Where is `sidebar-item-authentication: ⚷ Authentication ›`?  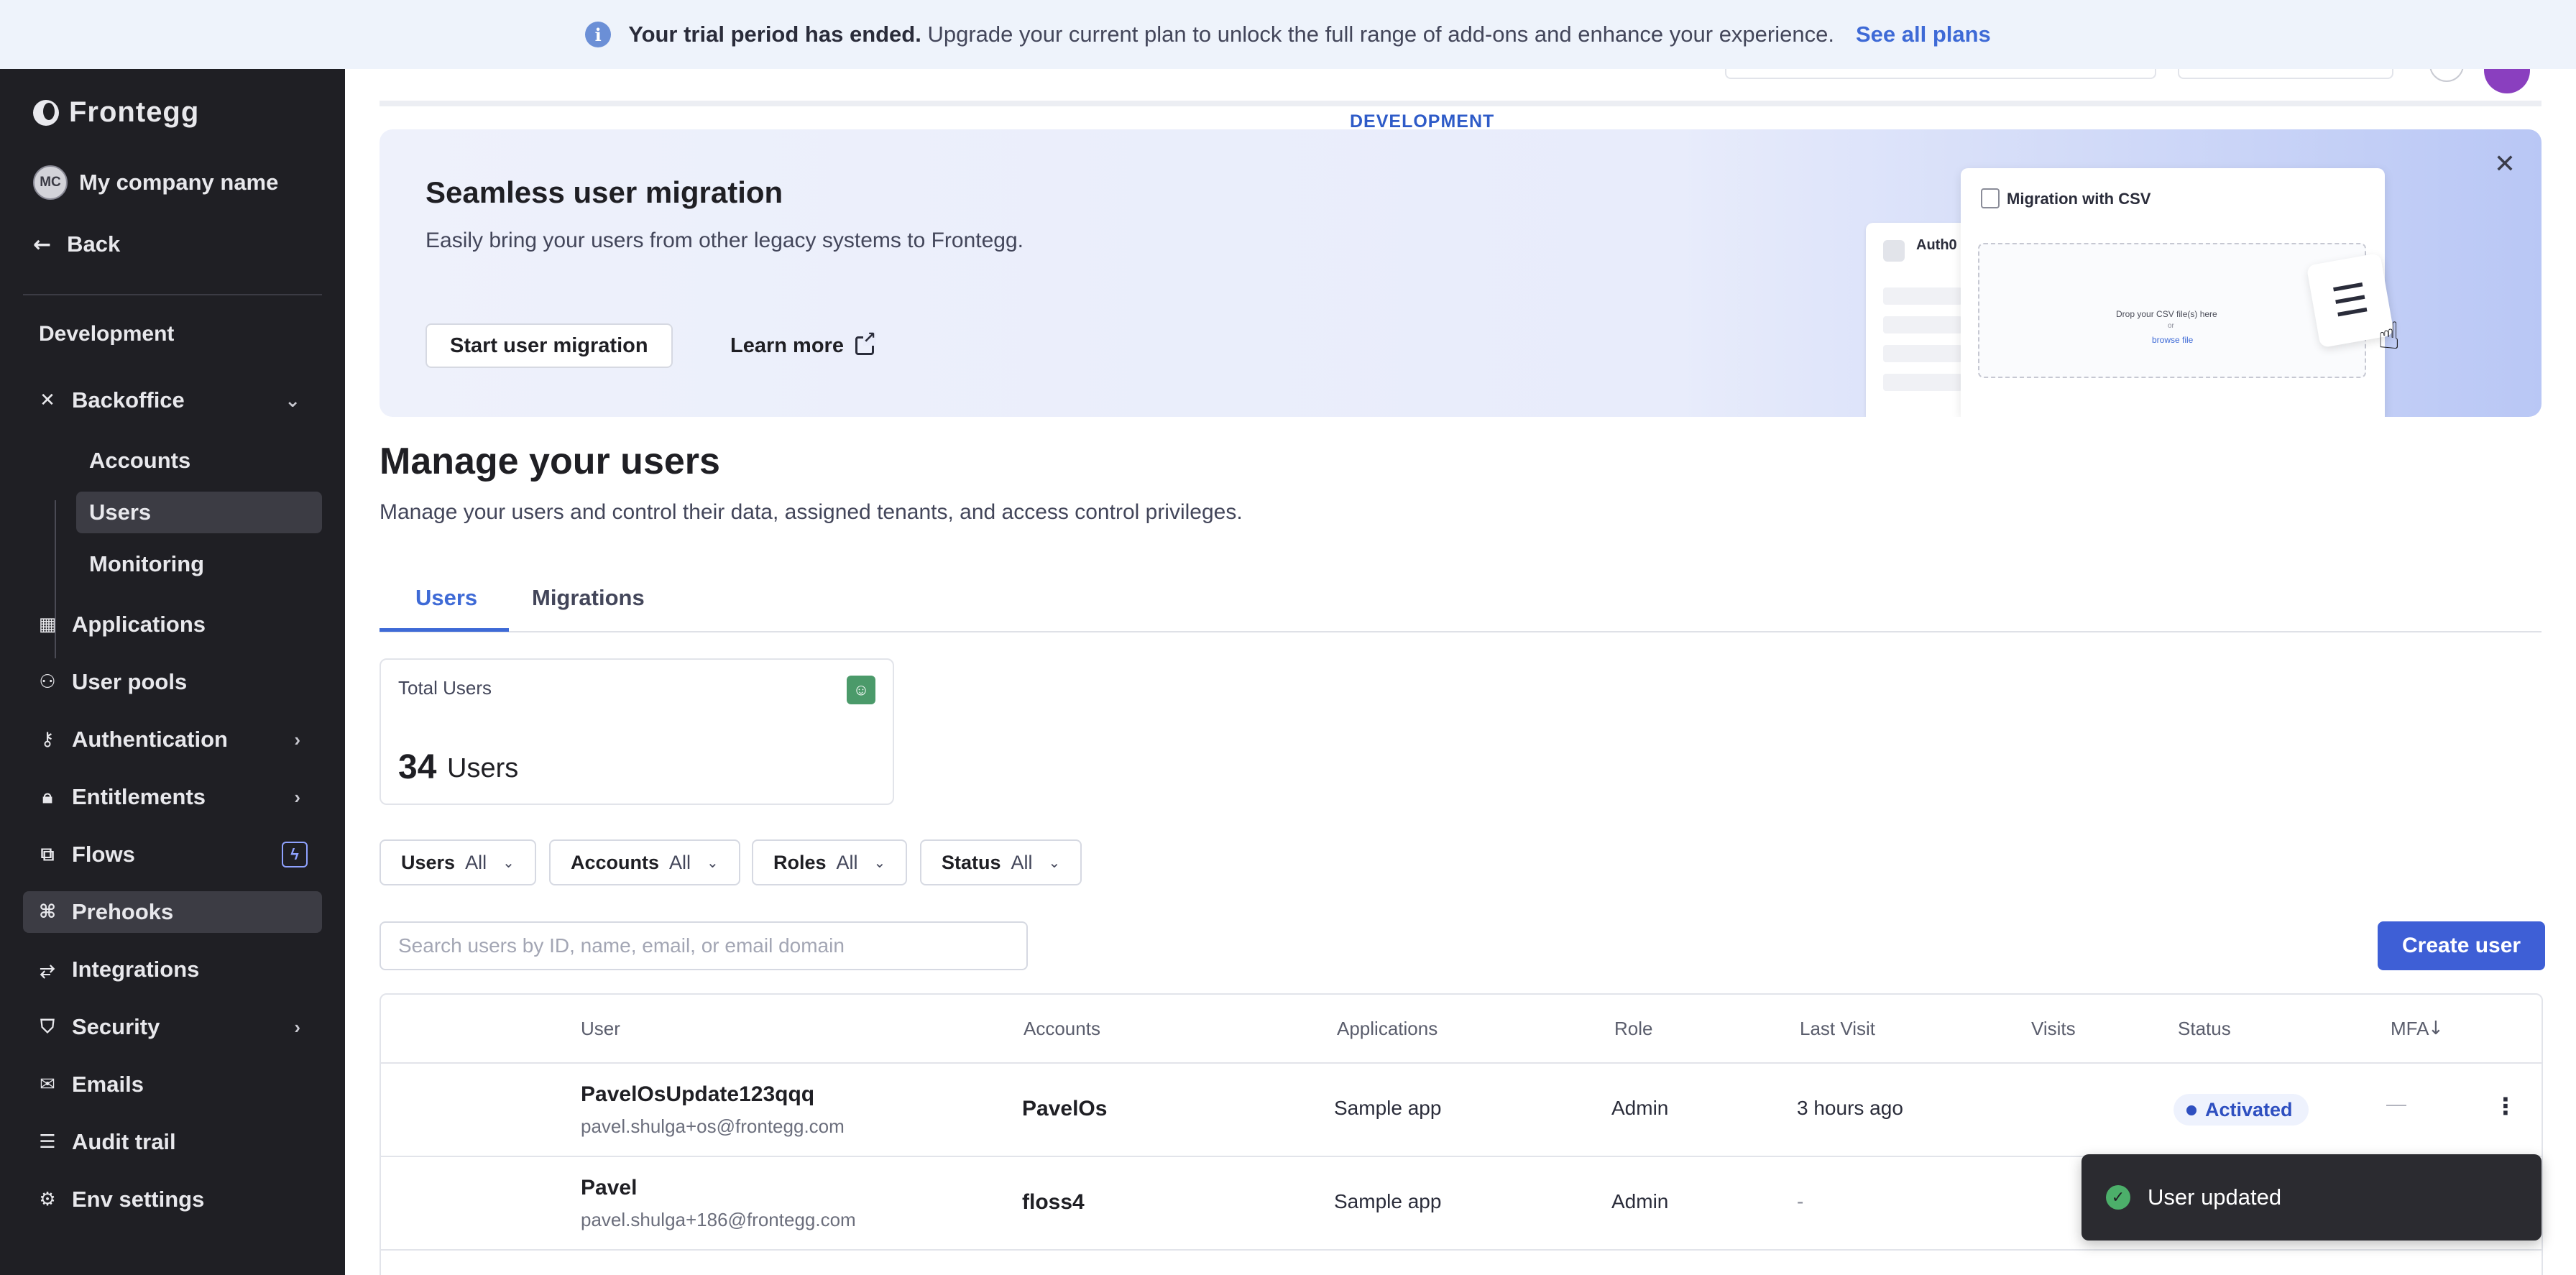 sidebar-item-authentication: ⚷ Authentication › is located at coordinates (172, 739).